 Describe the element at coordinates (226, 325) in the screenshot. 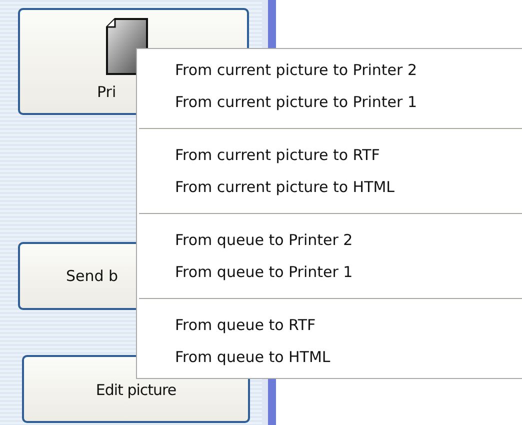

I see `menu-item: From queue to RTF` at that location.